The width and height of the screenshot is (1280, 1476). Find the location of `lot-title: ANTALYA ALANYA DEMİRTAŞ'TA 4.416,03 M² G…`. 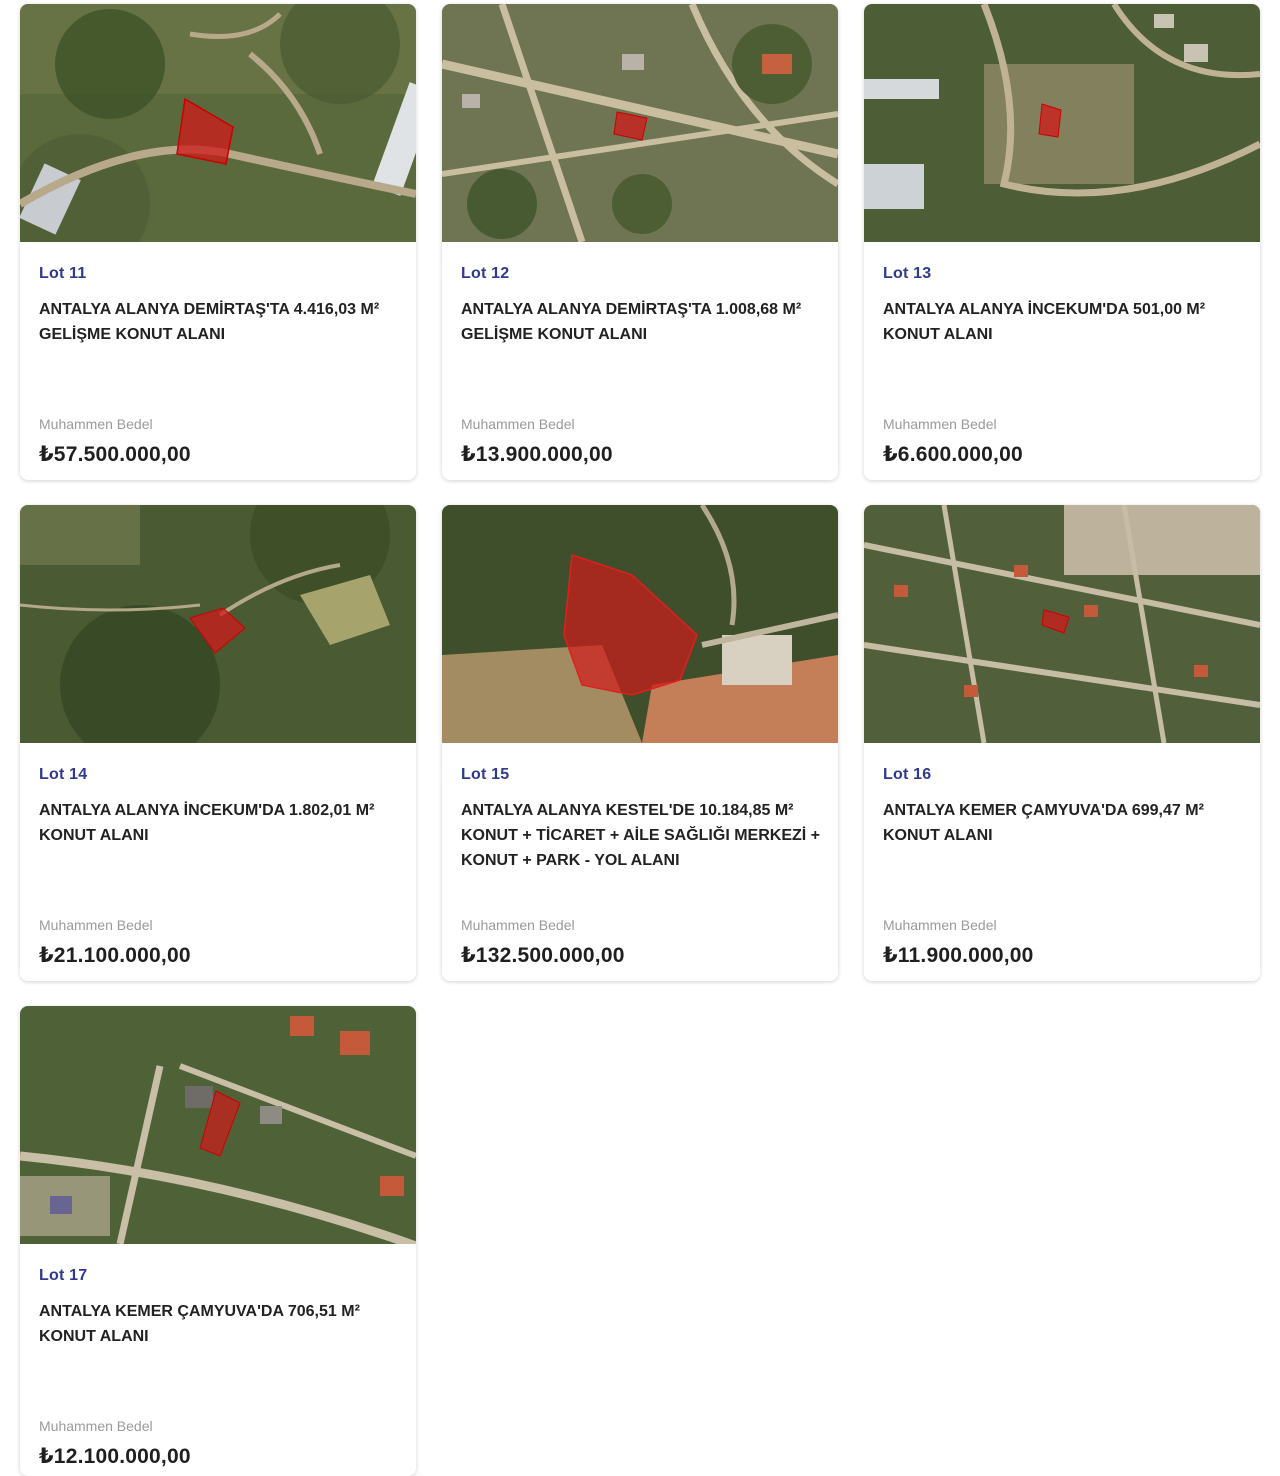

lot-title: ANTALYA ALANYA DEMİRTAŞ'TA 4.416,03 M² G… is located at coordinates (219, 322).